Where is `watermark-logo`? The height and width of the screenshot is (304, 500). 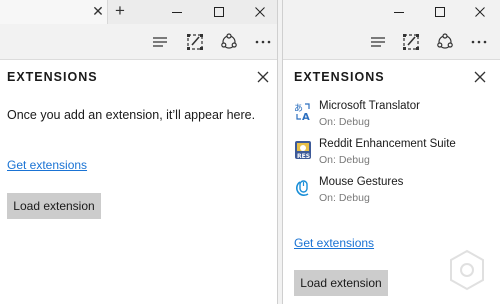
watermark-logo is located at coordinates (467, 270).